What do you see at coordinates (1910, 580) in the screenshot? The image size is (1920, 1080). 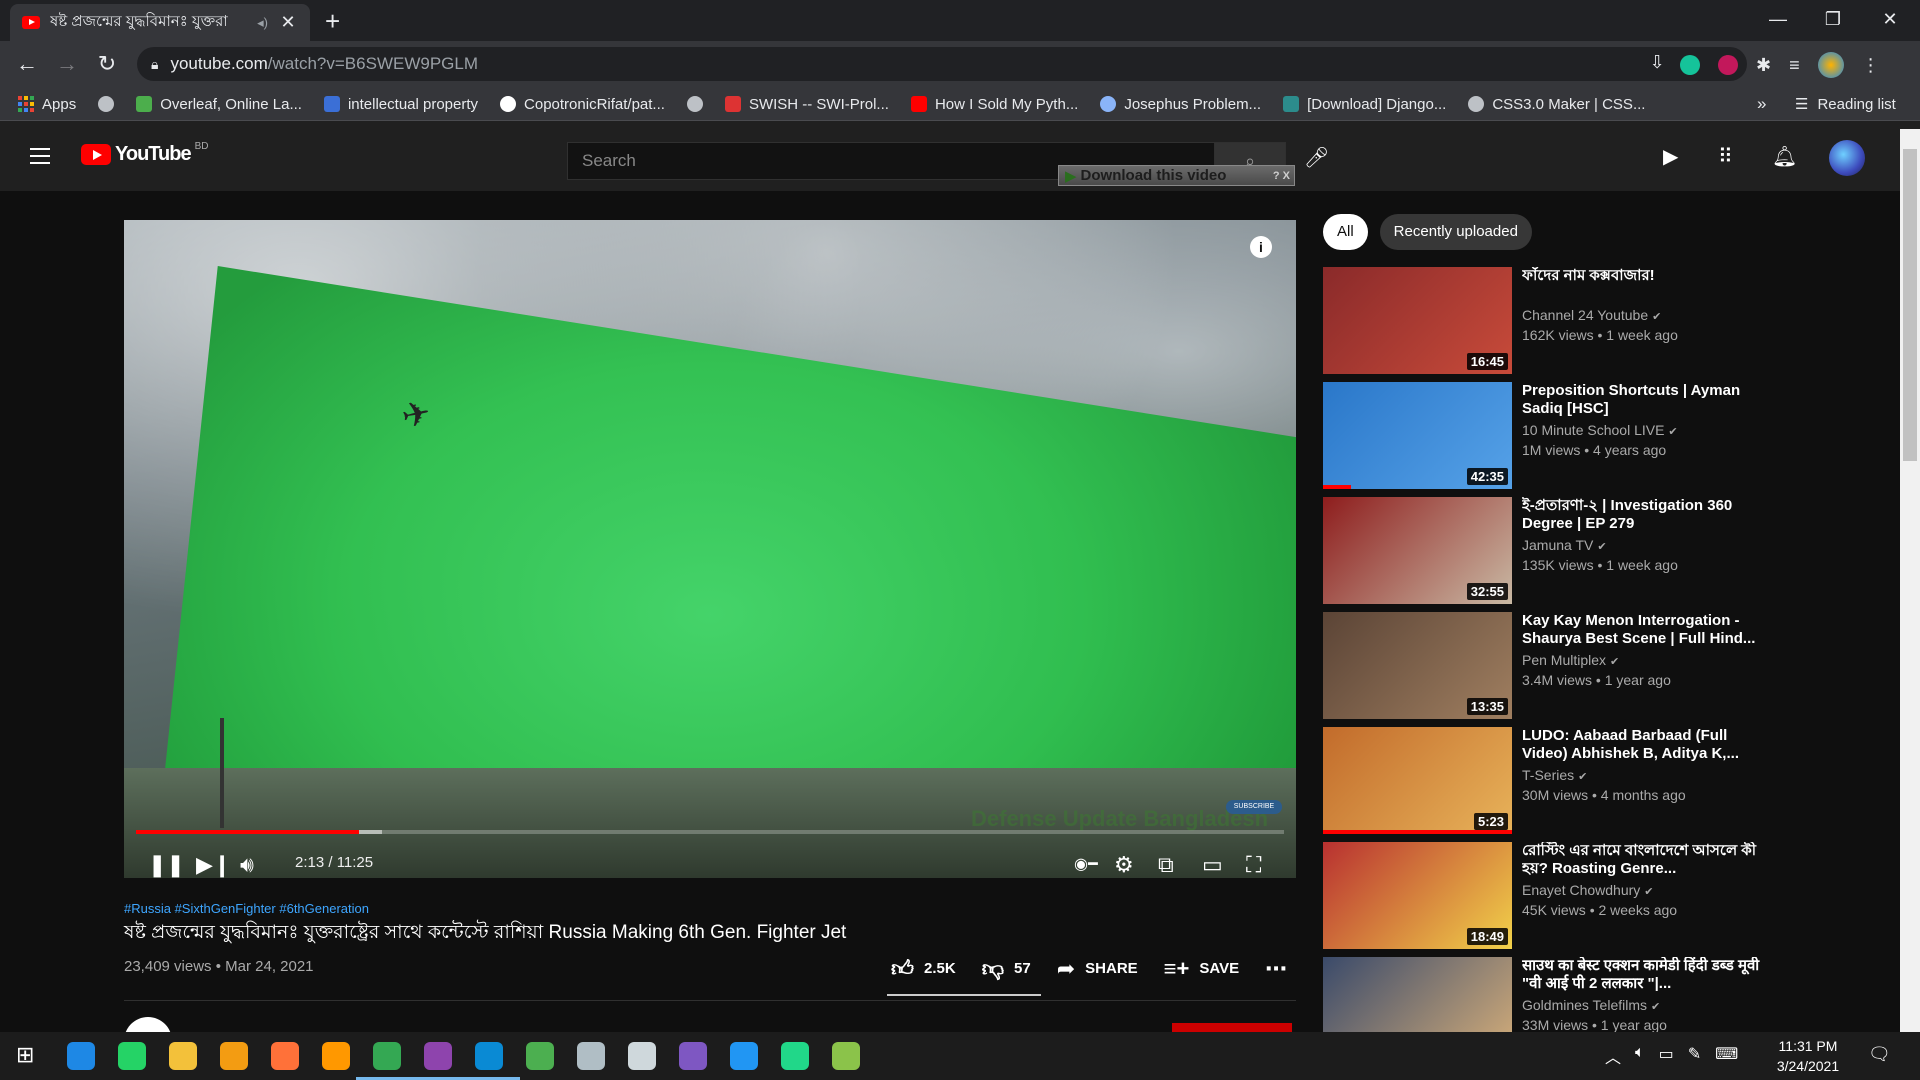 I see `page-scrollbar` at bounding box center [1910, 580].